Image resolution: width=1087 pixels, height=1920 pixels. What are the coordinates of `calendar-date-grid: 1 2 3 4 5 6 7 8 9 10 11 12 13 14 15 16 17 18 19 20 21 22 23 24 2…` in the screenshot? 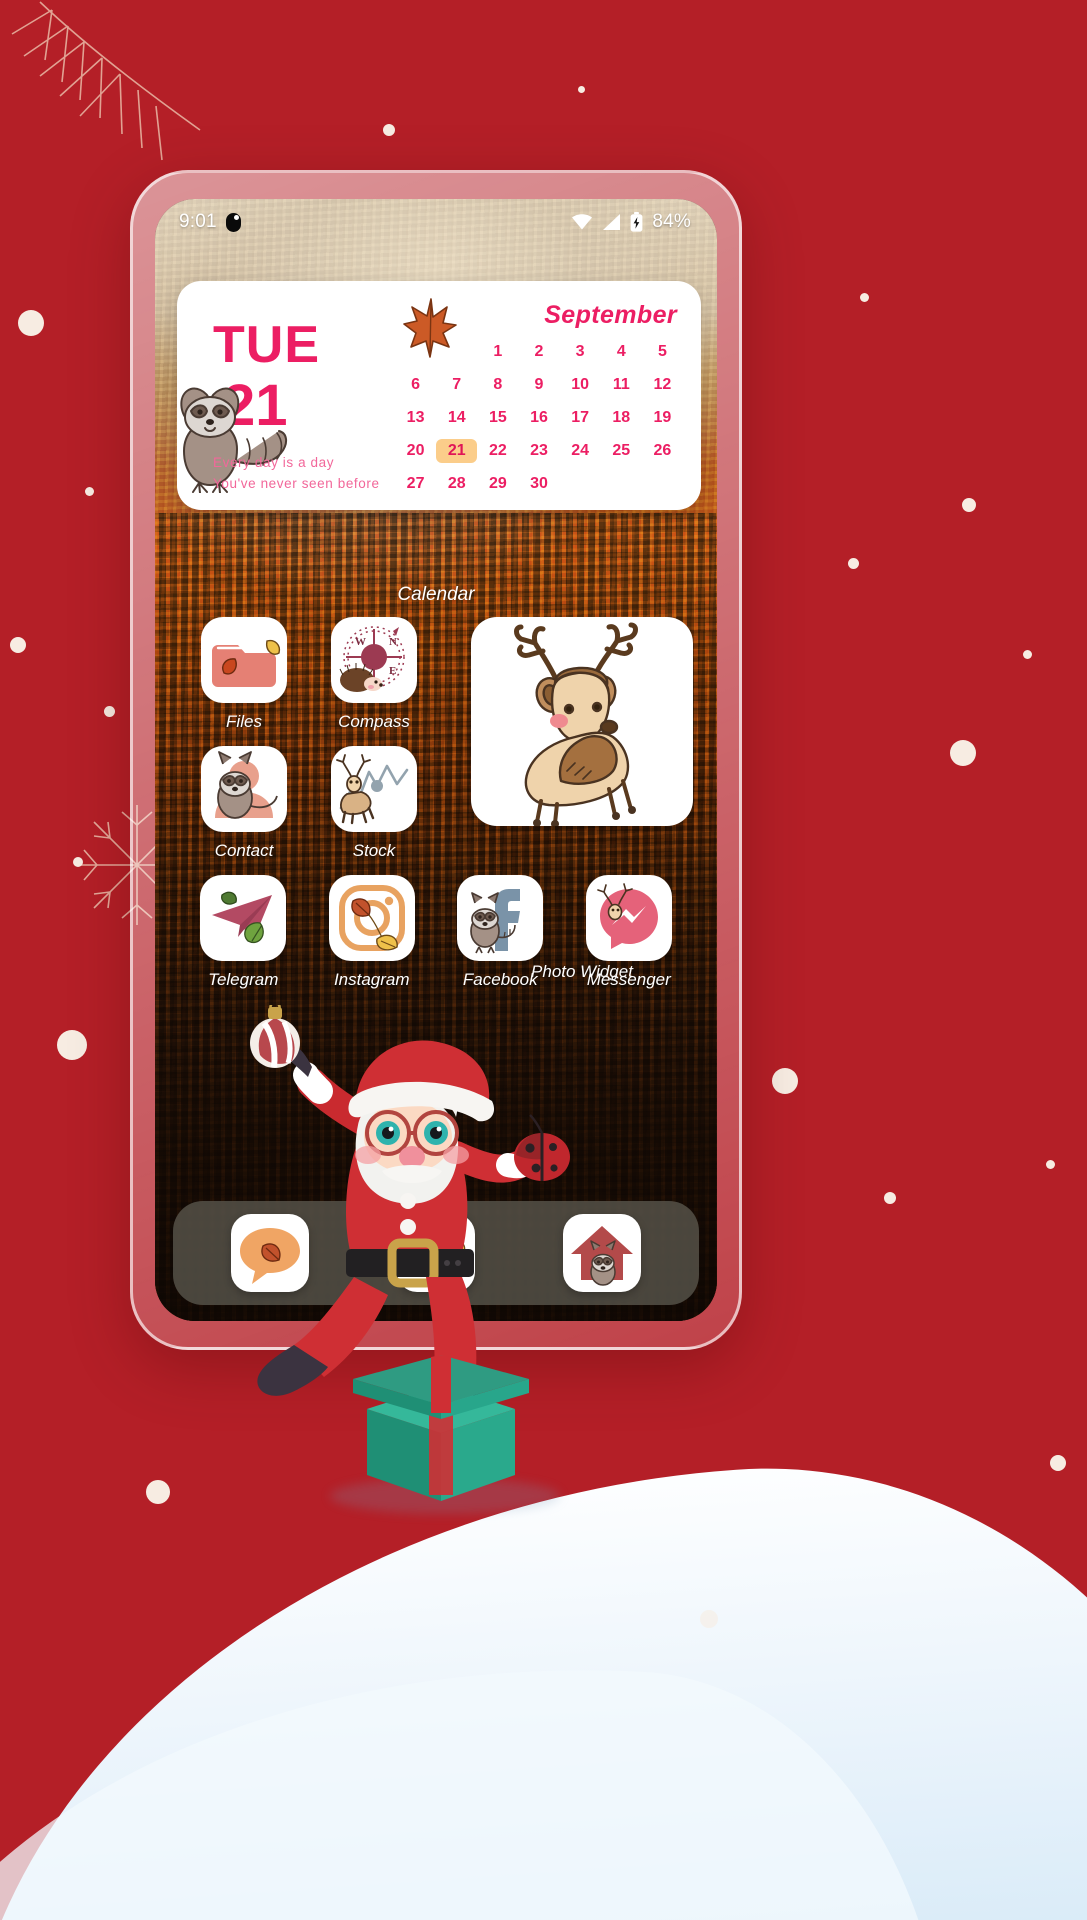 It's located at (539, 418).